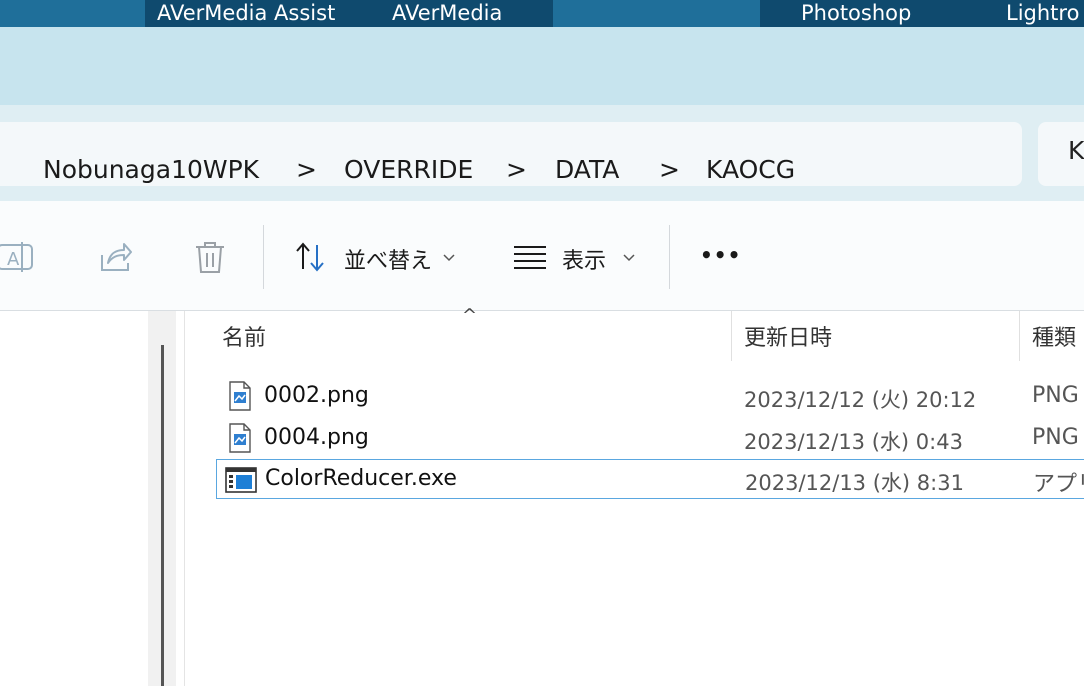  Describe the element at coordinates (408, 169) in the screenshot. I see `breadcrumb-item-override: OVERRIDE` at that location.